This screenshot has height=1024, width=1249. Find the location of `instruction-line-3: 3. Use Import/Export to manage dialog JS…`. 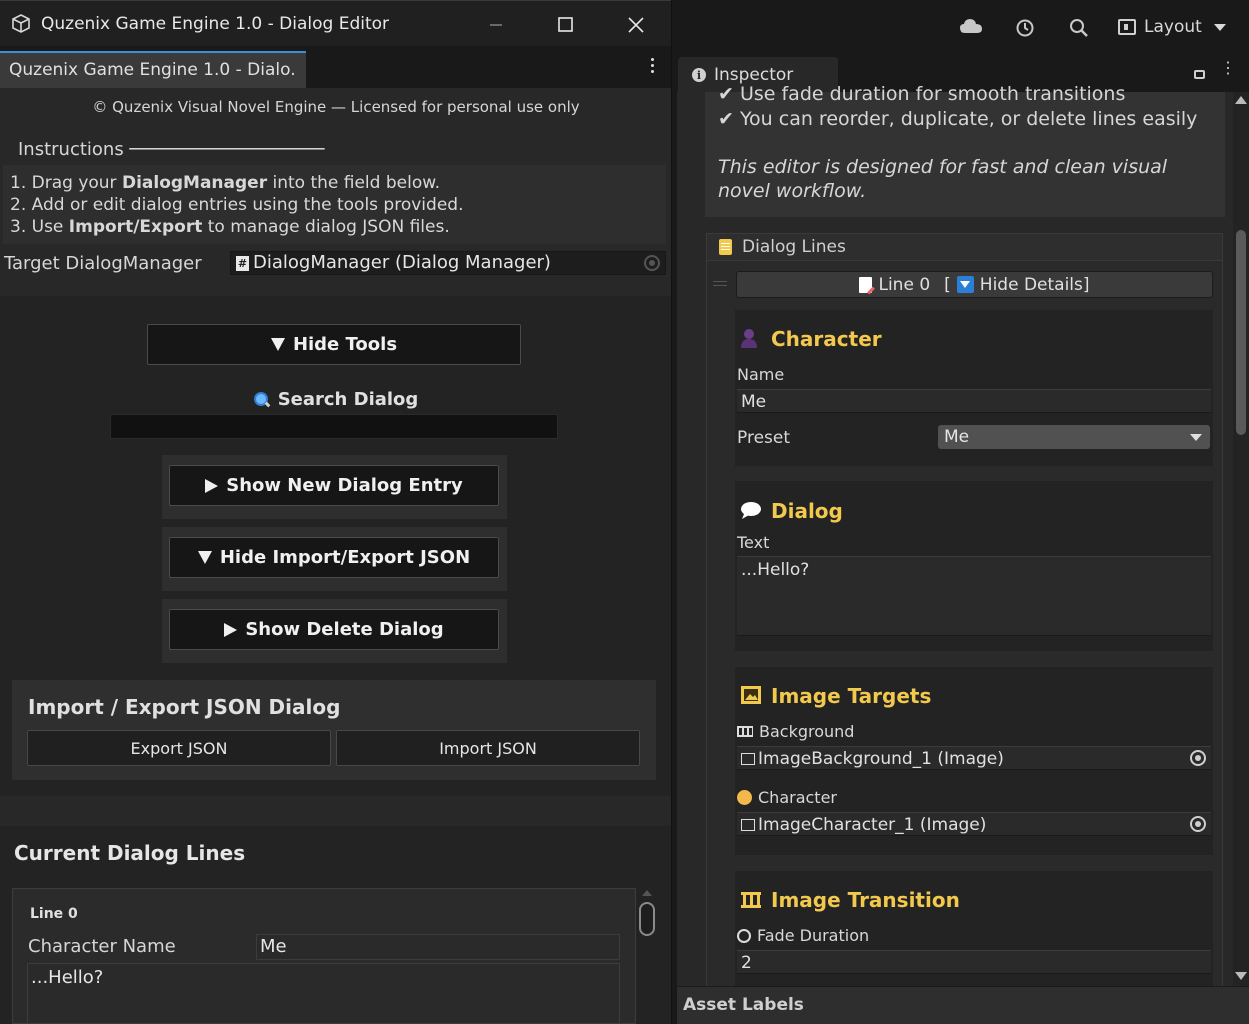

instruction-line-3: 3. Use Import/Export to manage dialog JS… is located at coordinates (230, 227).